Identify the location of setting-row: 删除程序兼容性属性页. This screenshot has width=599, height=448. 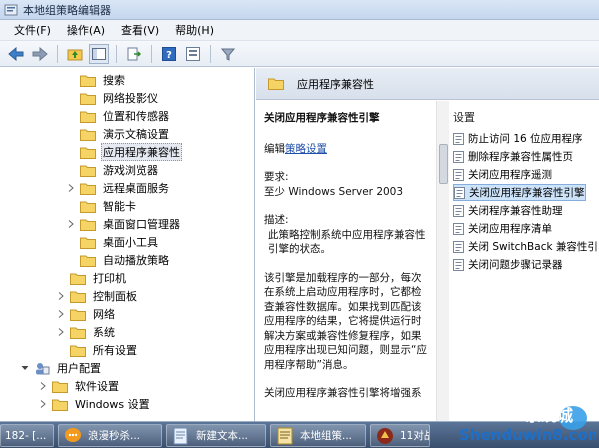
(513, 156).